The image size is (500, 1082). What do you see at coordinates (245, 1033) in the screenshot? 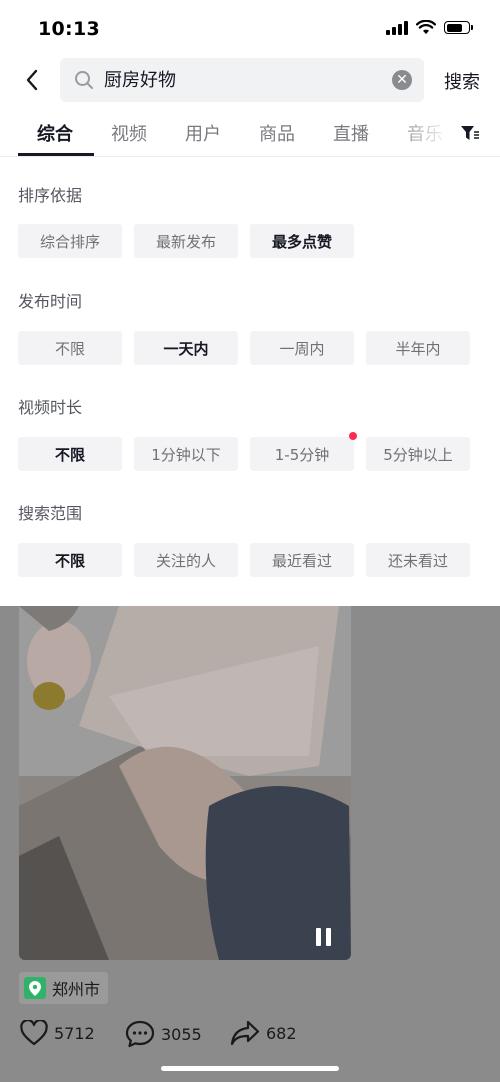
I see `share-icon` at bounding box center [245, 1033].